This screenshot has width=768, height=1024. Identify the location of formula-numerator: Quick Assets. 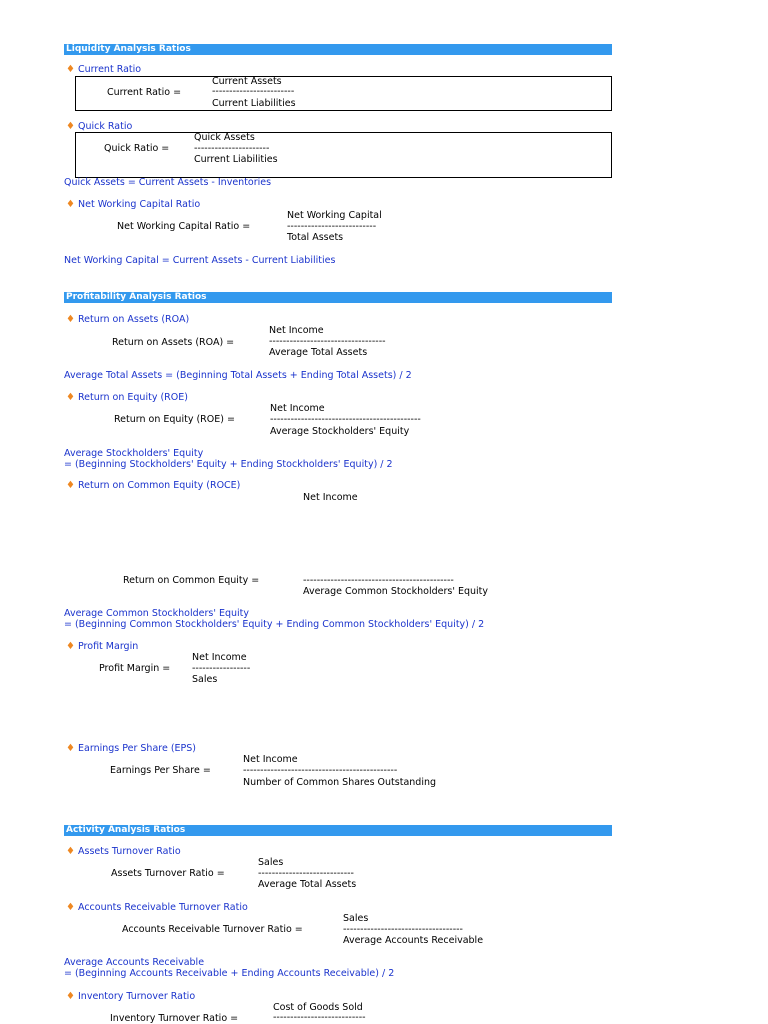
(224, 137).